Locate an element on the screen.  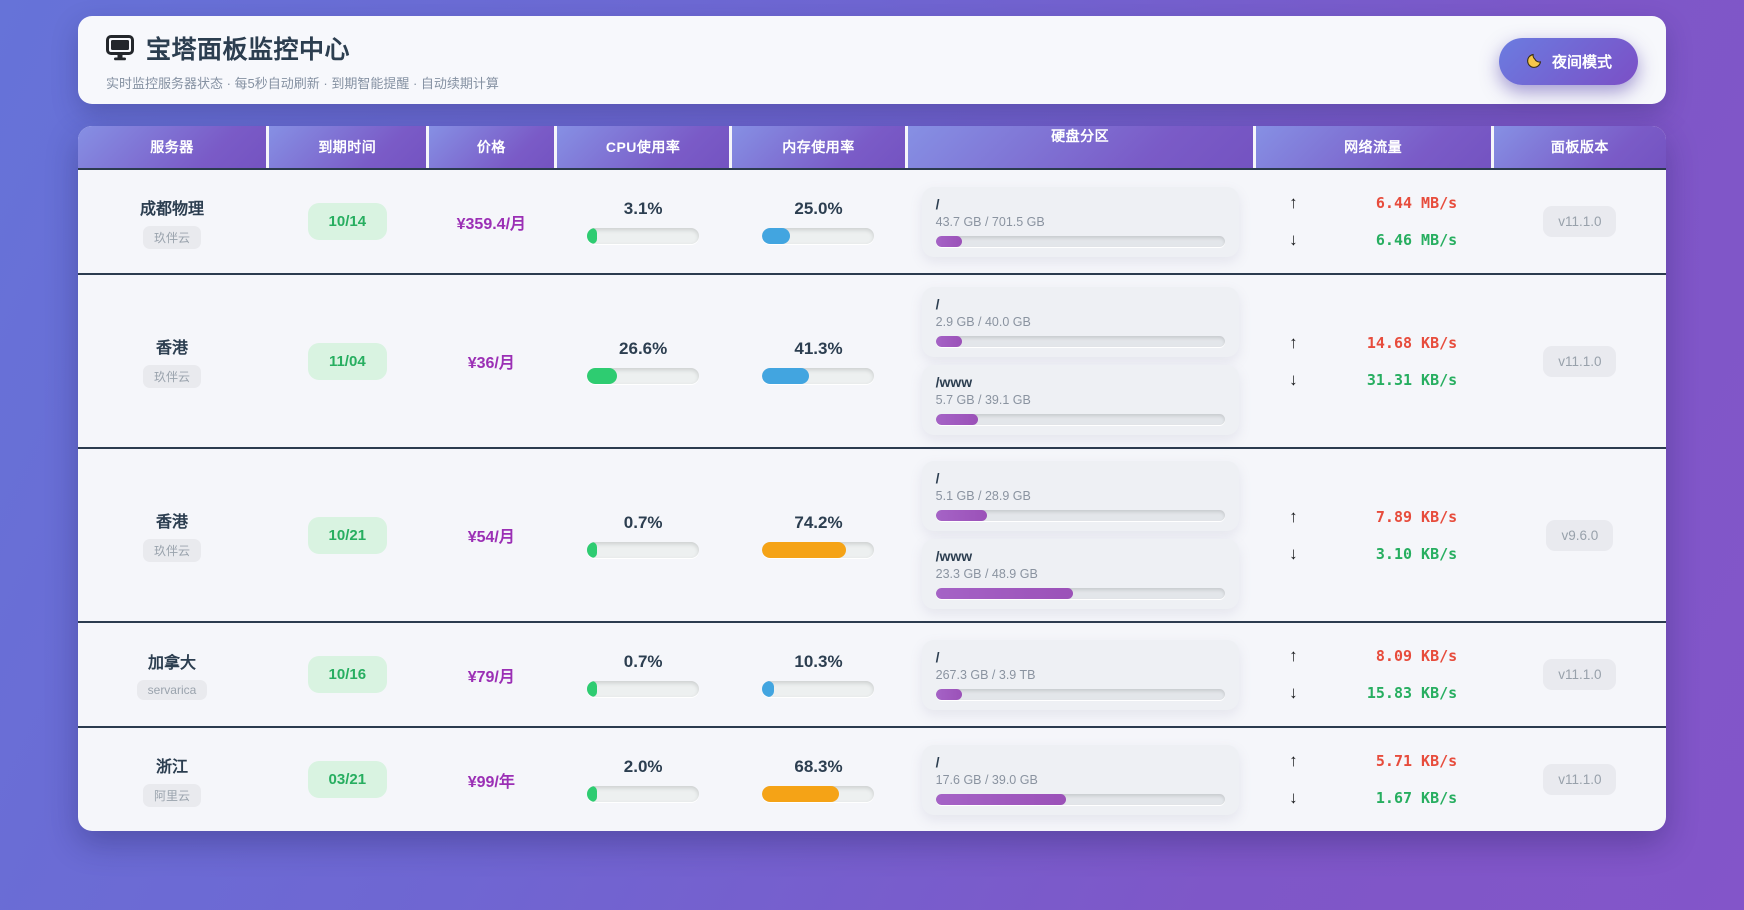
monitor-icon is located at coordinates (120, 48).